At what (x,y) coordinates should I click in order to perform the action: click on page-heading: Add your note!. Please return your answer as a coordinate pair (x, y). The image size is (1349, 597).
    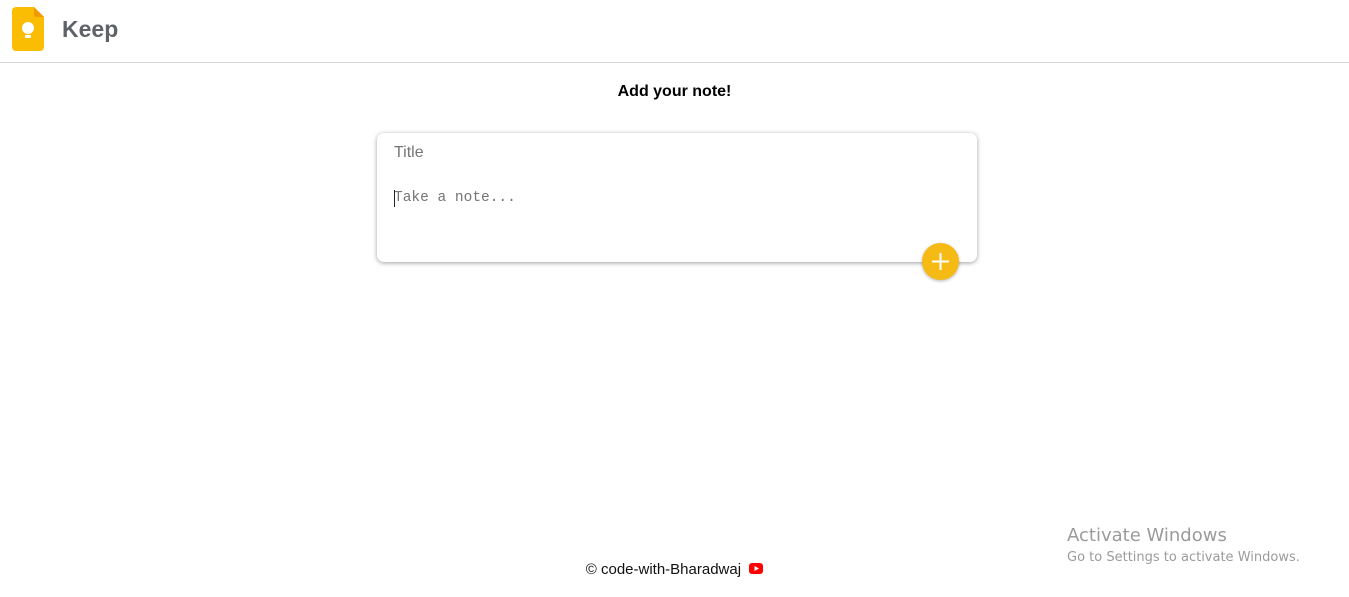
    Looking at the image, I should click on (674, 91).